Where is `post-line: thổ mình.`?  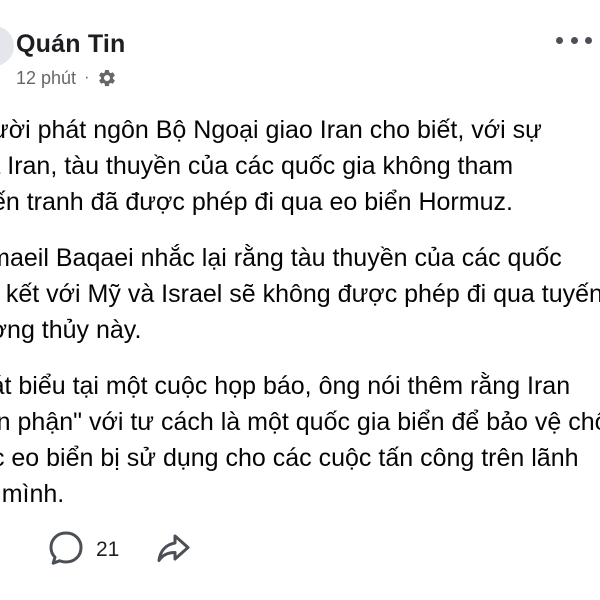
post-line: thổ mình. is located at coordinates (32, 494).